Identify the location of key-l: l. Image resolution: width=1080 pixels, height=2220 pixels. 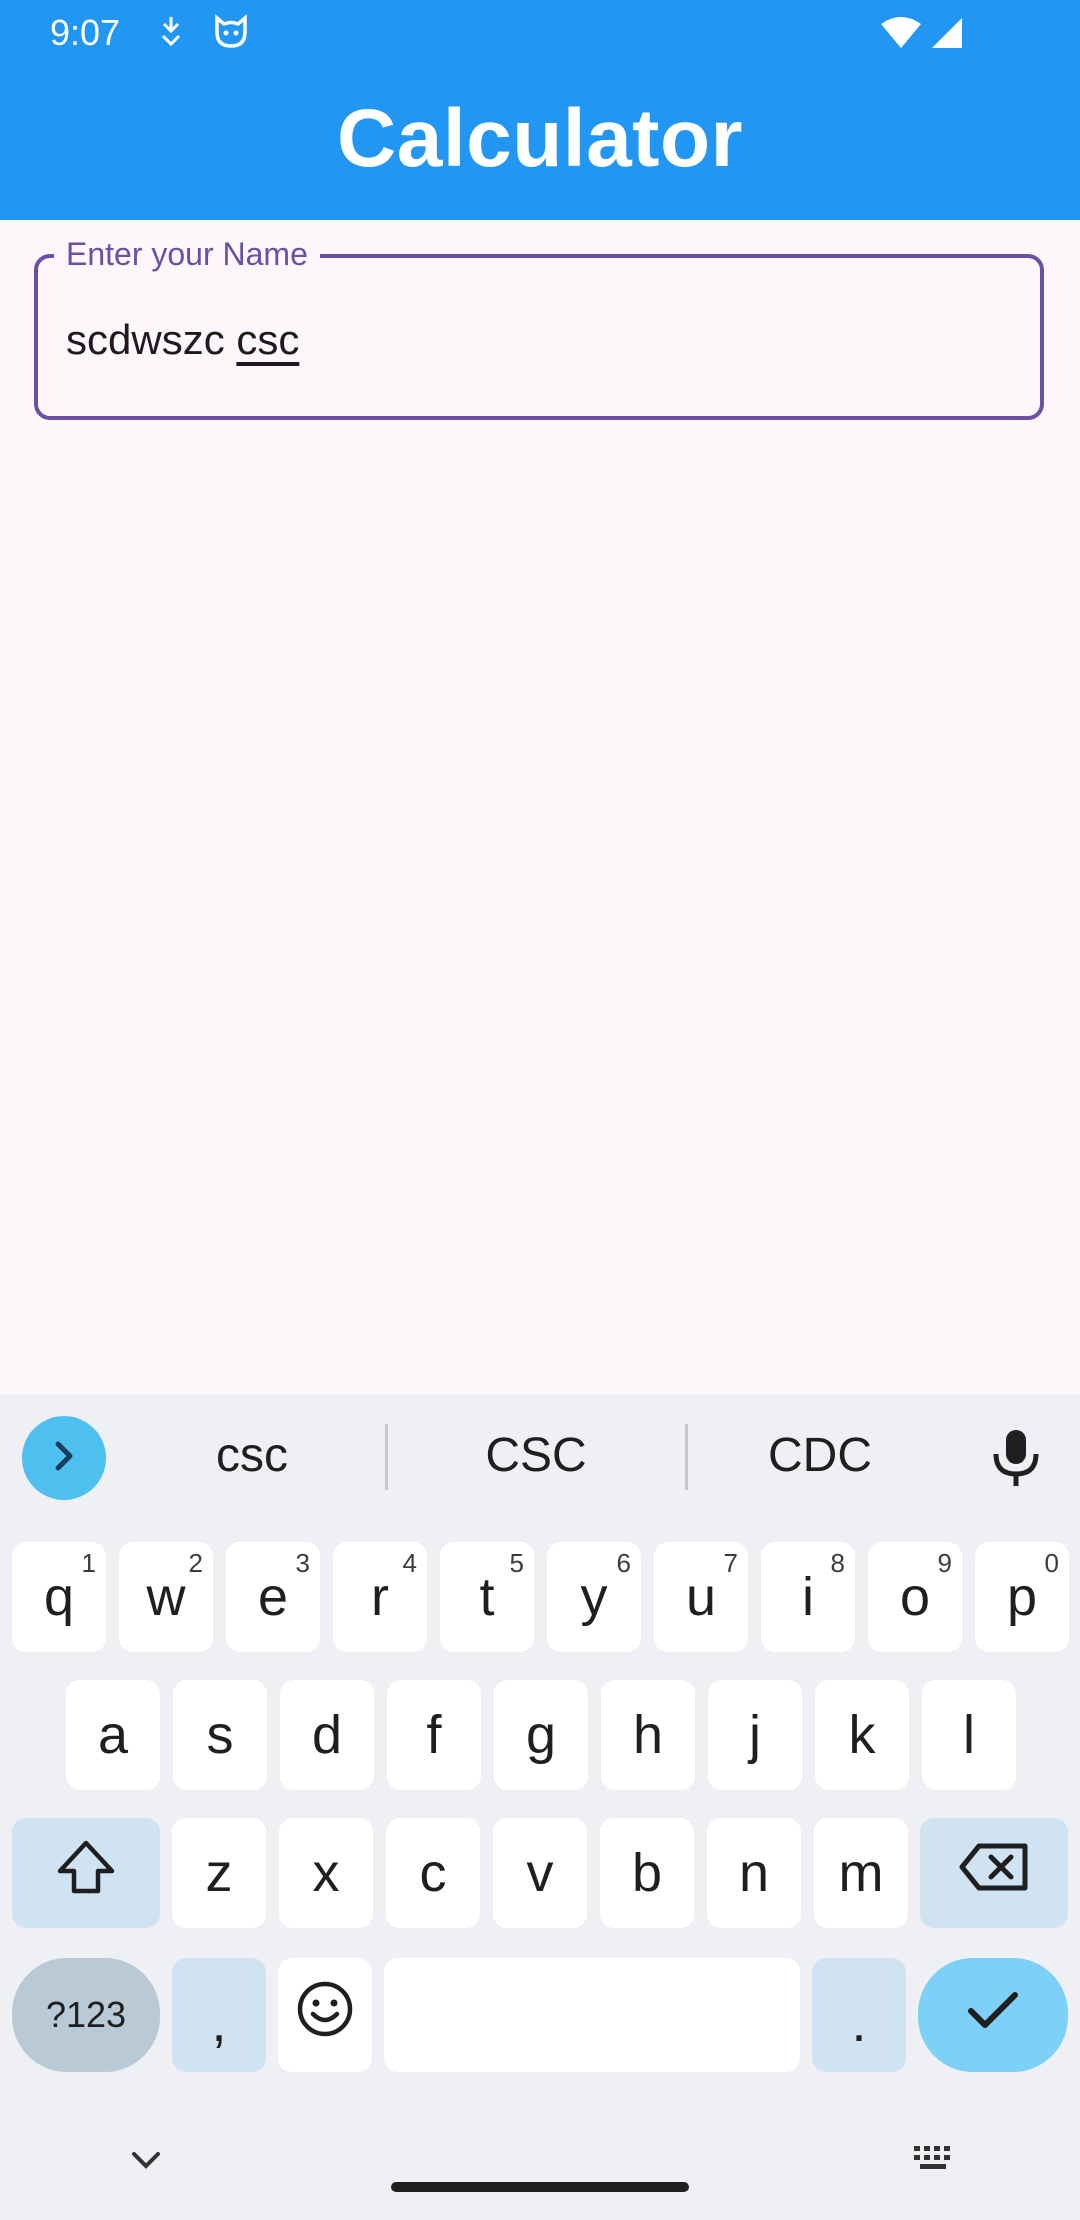
(969, 1735).